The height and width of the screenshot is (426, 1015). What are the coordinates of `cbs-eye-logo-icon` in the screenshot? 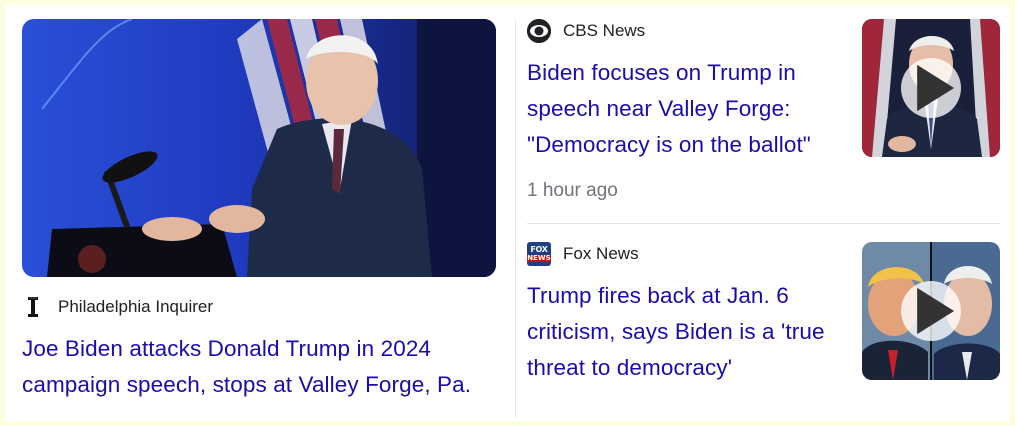 It's located at (539, 31).